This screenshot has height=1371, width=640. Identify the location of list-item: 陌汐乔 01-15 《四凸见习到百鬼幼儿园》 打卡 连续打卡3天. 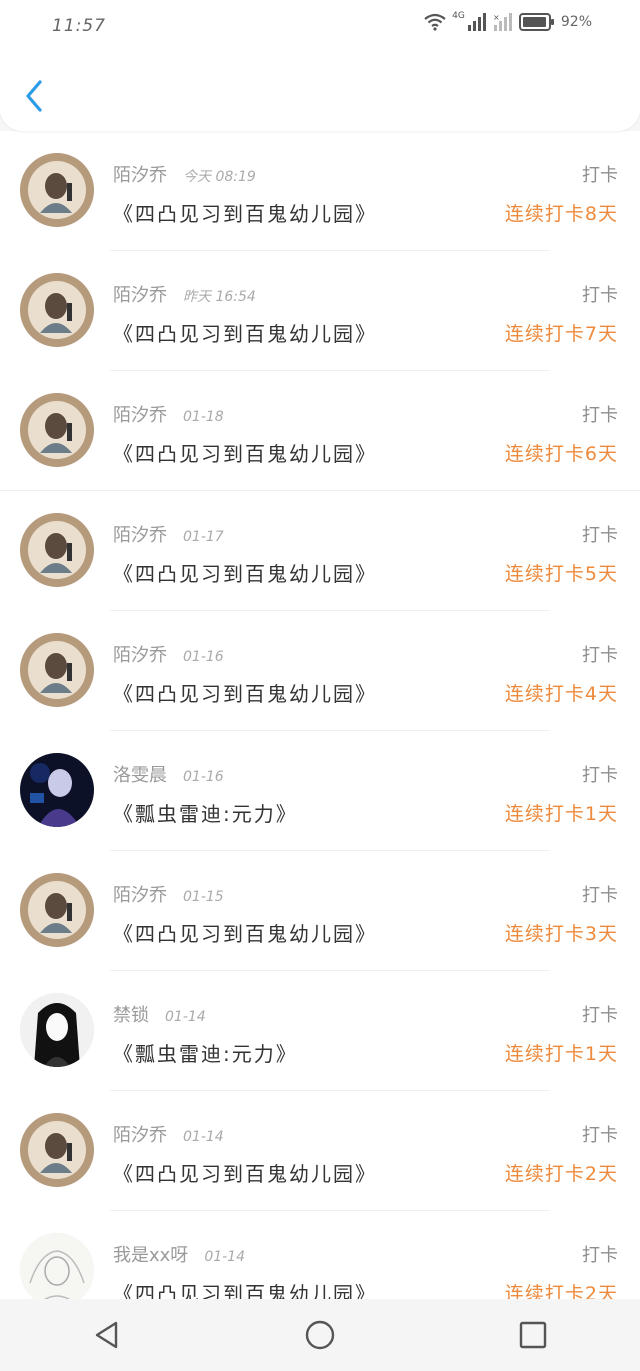
(320, 911).